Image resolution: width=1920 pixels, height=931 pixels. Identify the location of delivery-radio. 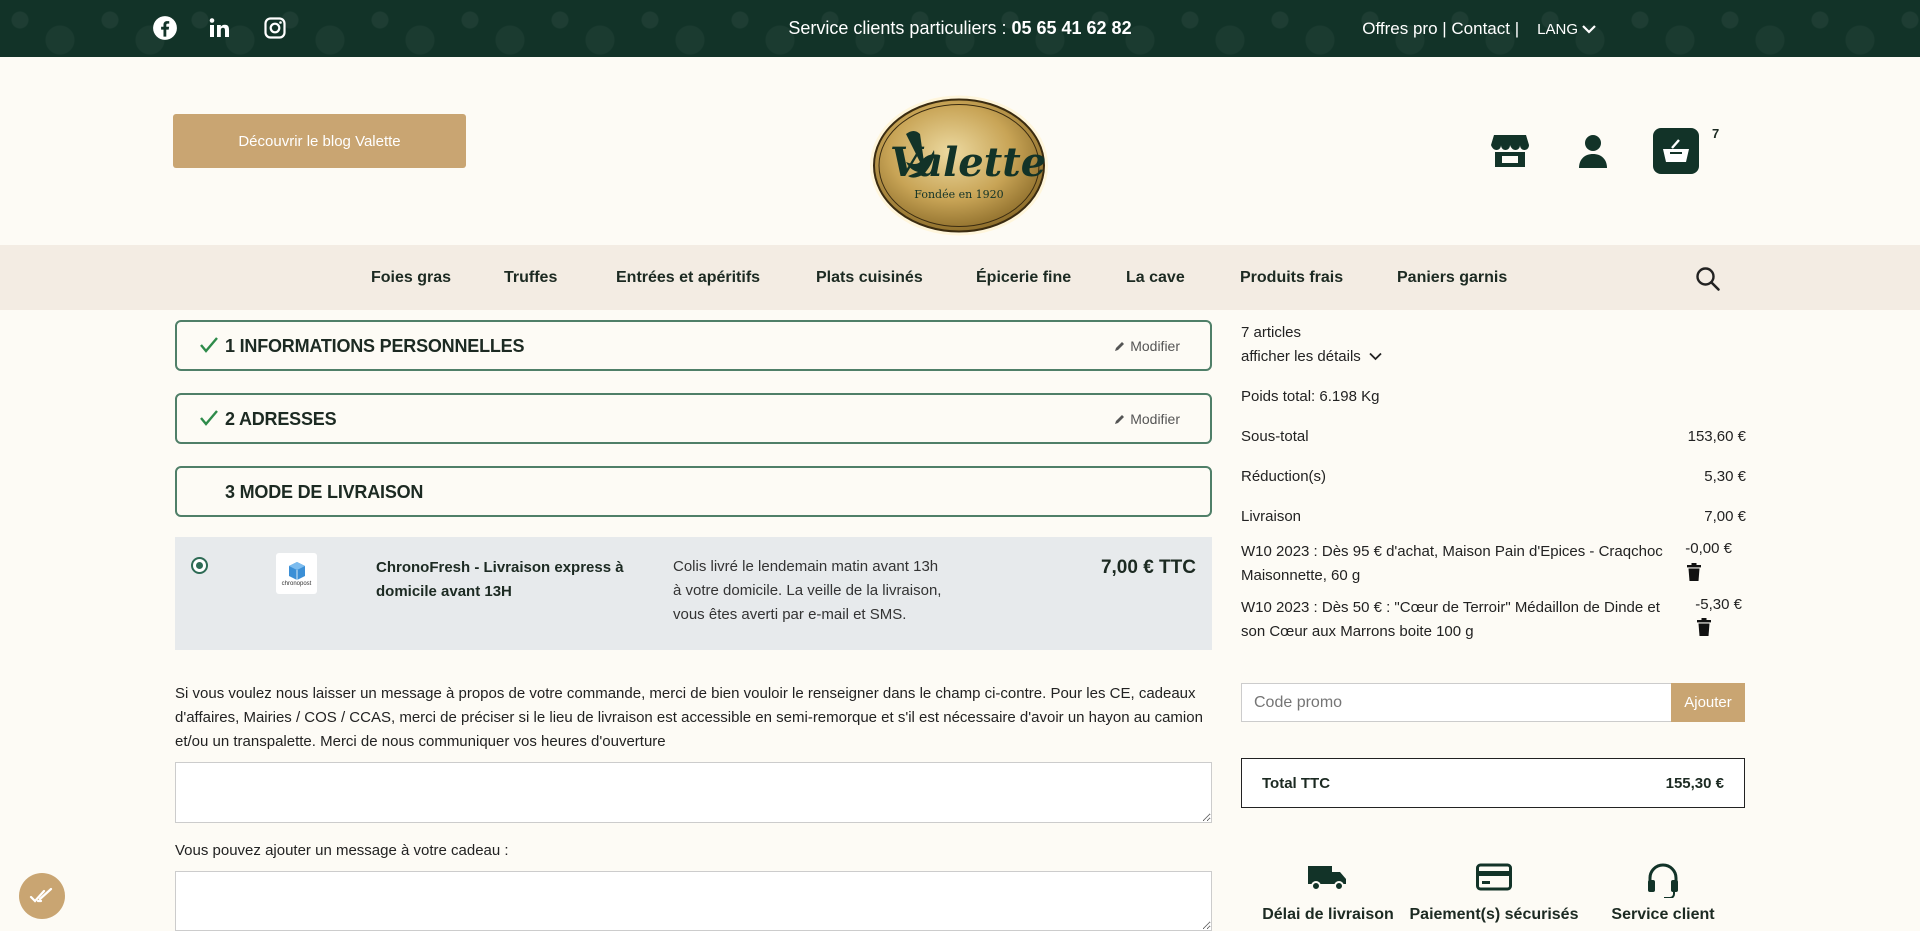
(199, 565).